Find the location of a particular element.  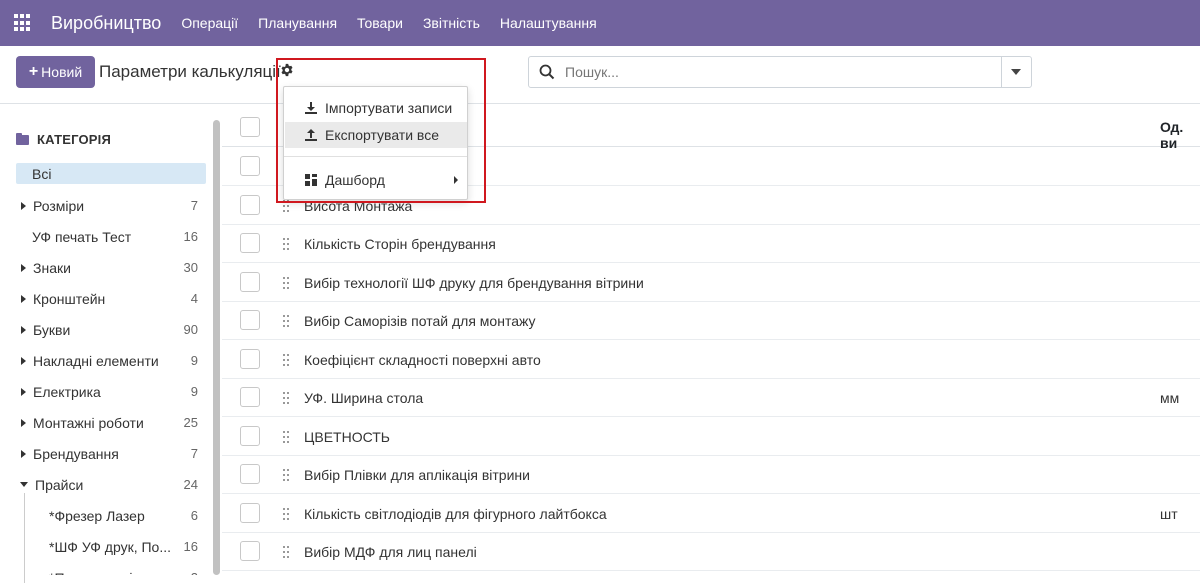

row-name: Коефіцієнт складності поверхні авто is located at coordinates (422, 359).